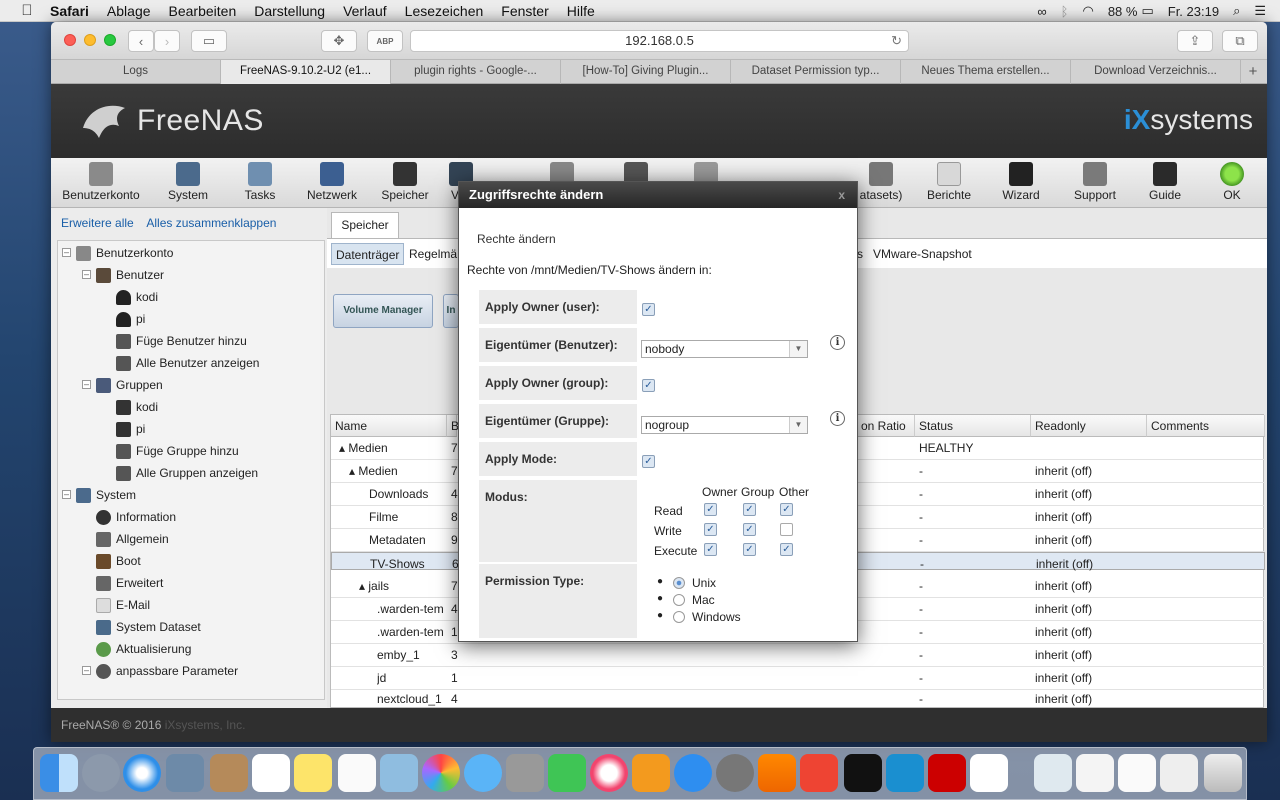  What do you see at coordinates (777, 773) in the screenshot?
I see `vlc-icon` at bounding box center [777, 773].